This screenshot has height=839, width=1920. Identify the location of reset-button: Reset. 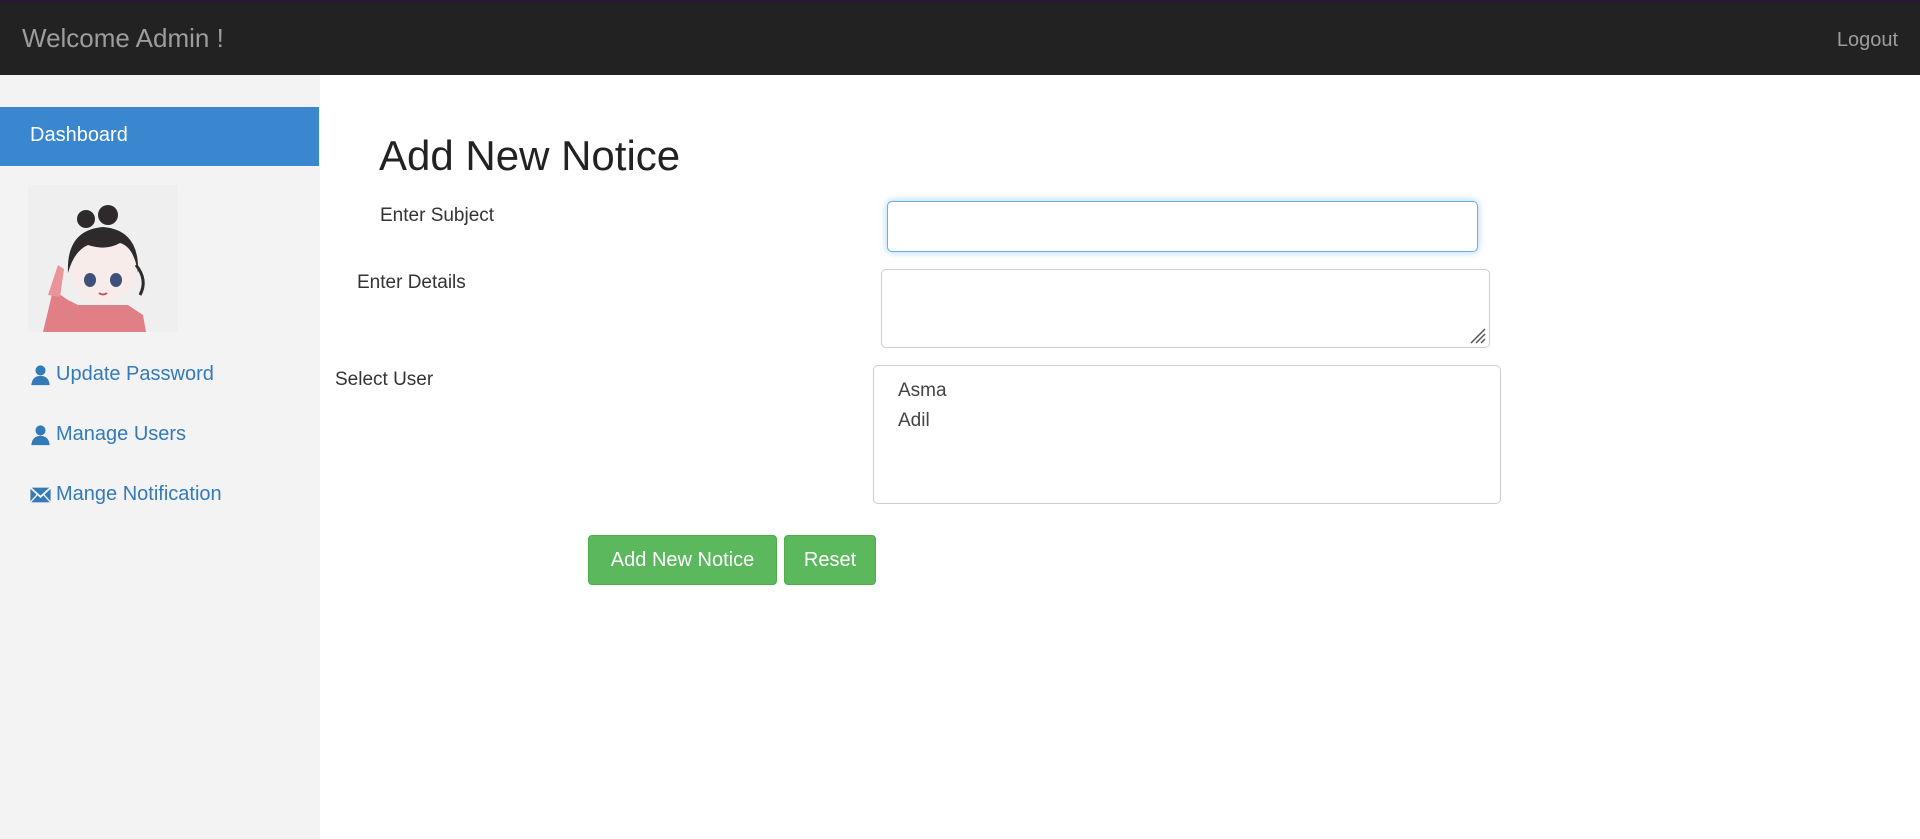
(830, 560).